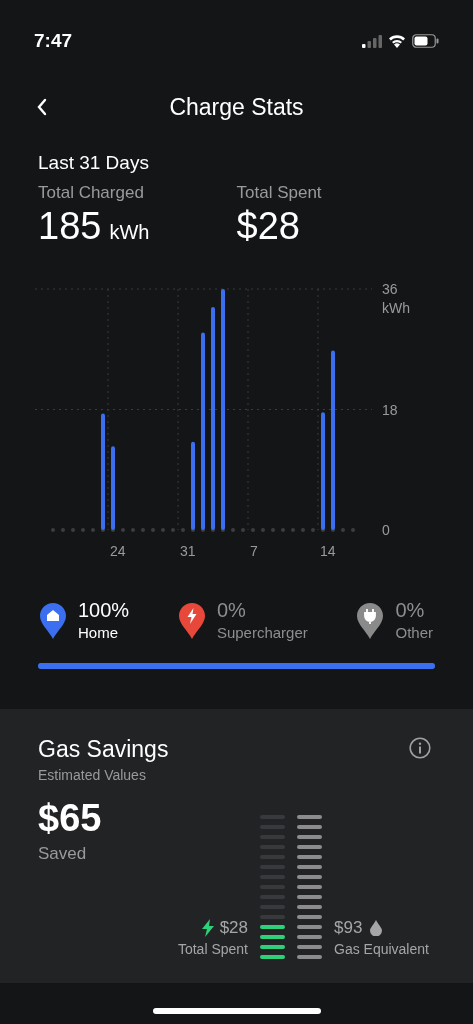 Image resolution: width=473 pixels, height=1024 pixels. What do you see at coordinates (414, 633) in the screenshot?
I see `source-label: Other` at bounding box center [414, 633].